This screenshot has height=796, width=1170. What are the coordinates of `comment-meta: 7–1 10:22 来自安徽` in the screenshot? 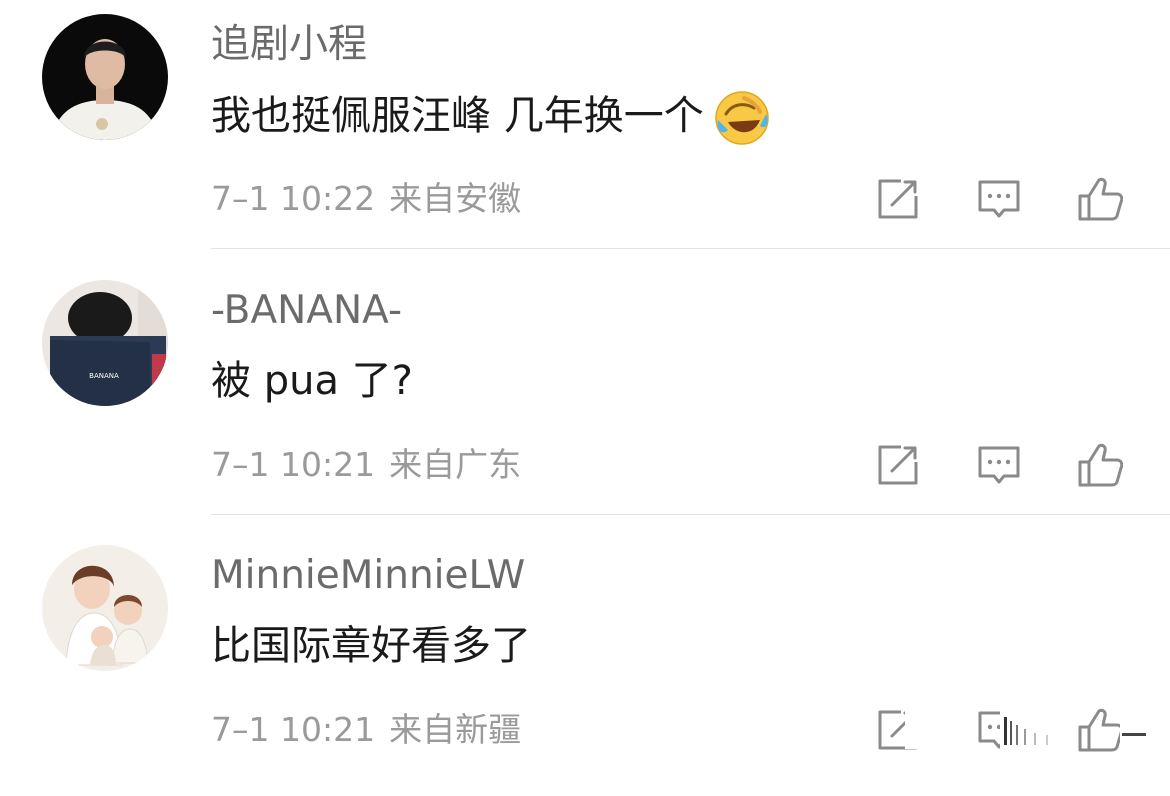 It's located at (366, 199).